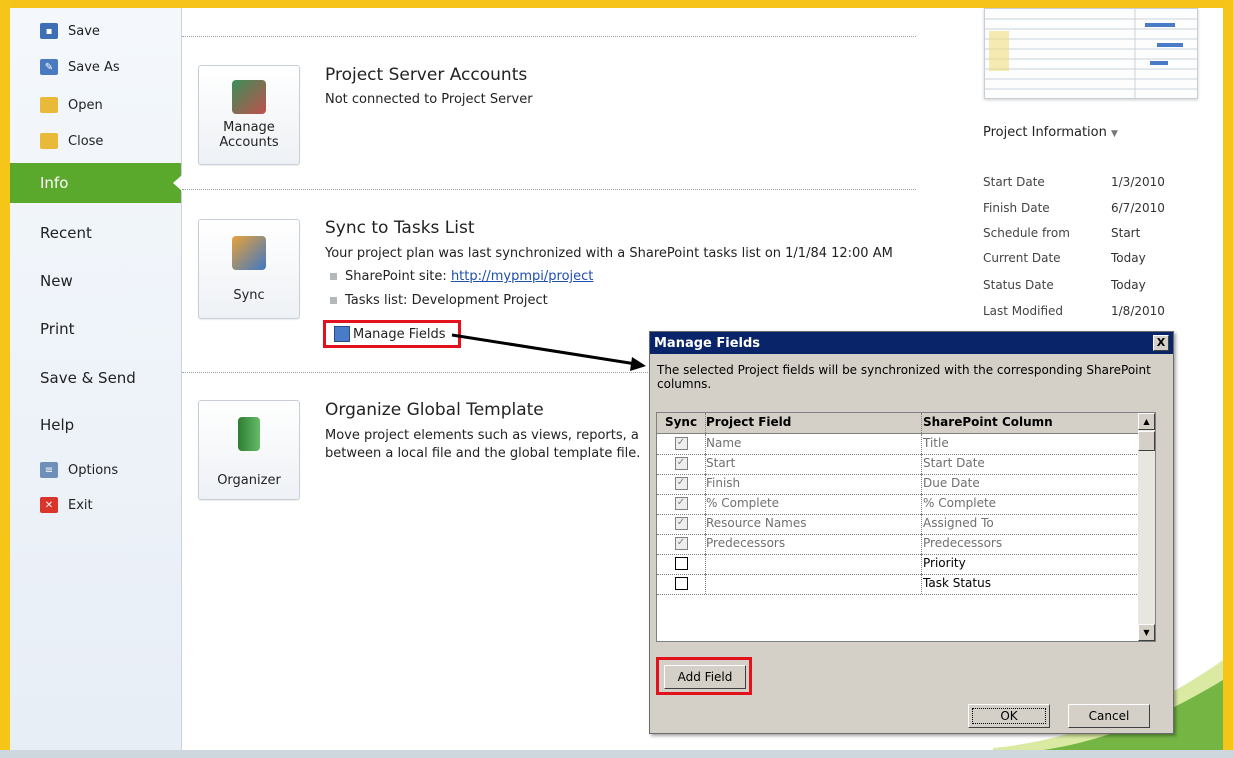 Image resolution: width=1233 pixels, height=758 pixels. I want to click on info-value: Start, so click(1125, 233).